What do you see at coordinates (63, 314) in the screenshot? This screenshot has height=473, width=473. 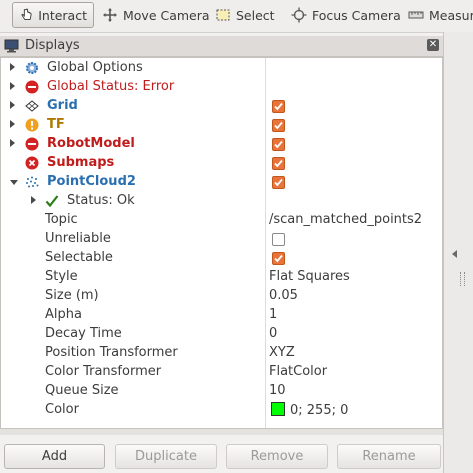 I see `property-label: Alpha` at bounding box center [63, 314].